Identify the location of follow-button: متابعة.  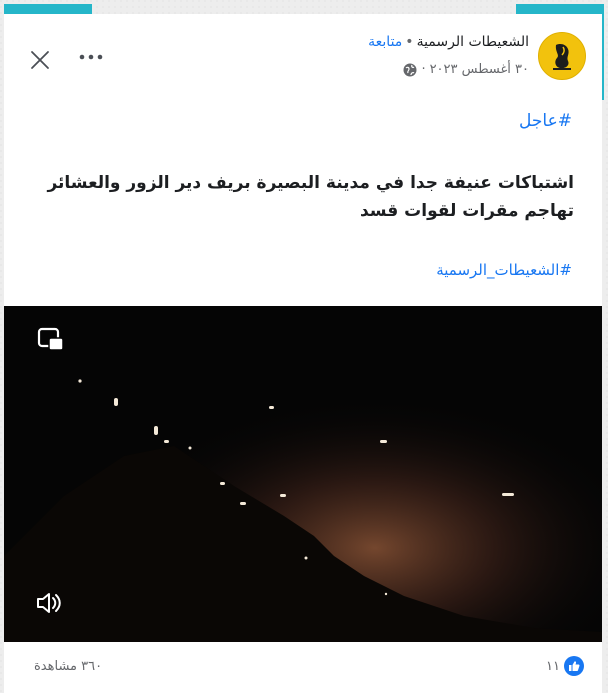
(385, 42).